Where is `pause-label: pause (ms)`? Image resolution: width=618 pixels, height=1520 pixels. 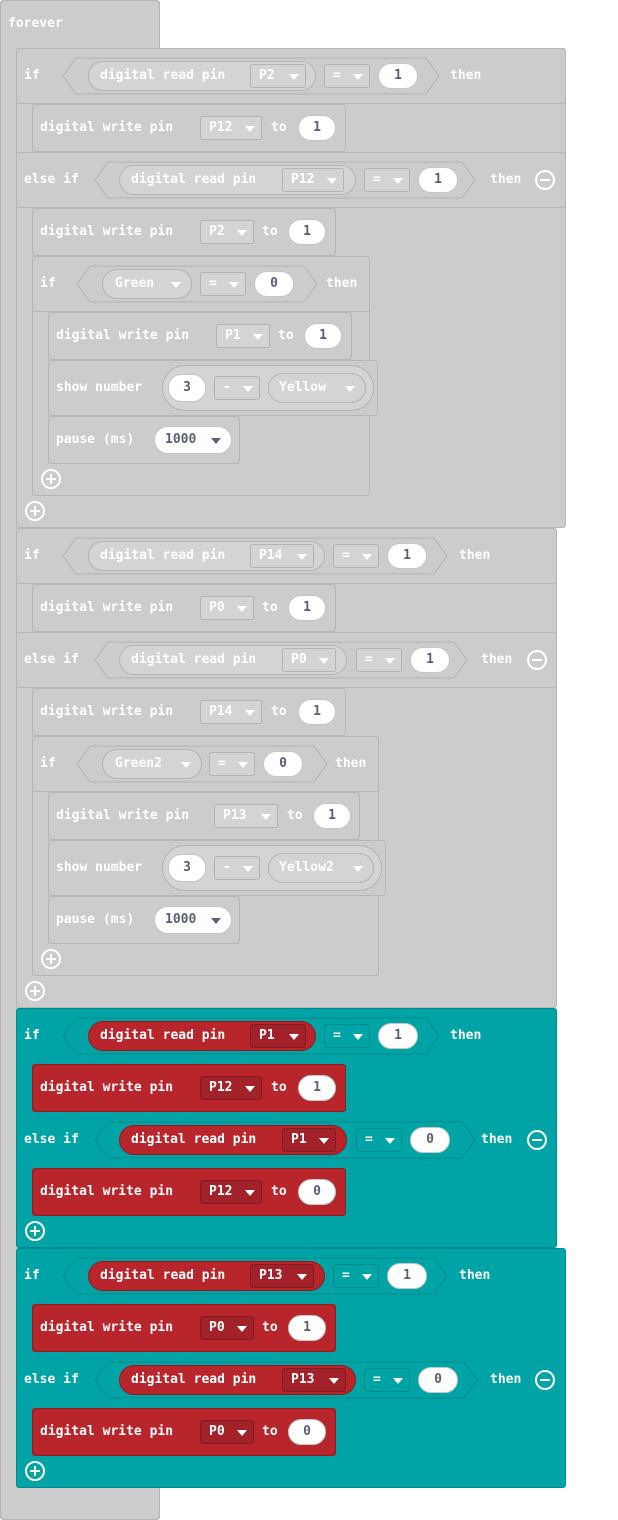
pause-label: pause (ms) is located at coordinates (95, 919).